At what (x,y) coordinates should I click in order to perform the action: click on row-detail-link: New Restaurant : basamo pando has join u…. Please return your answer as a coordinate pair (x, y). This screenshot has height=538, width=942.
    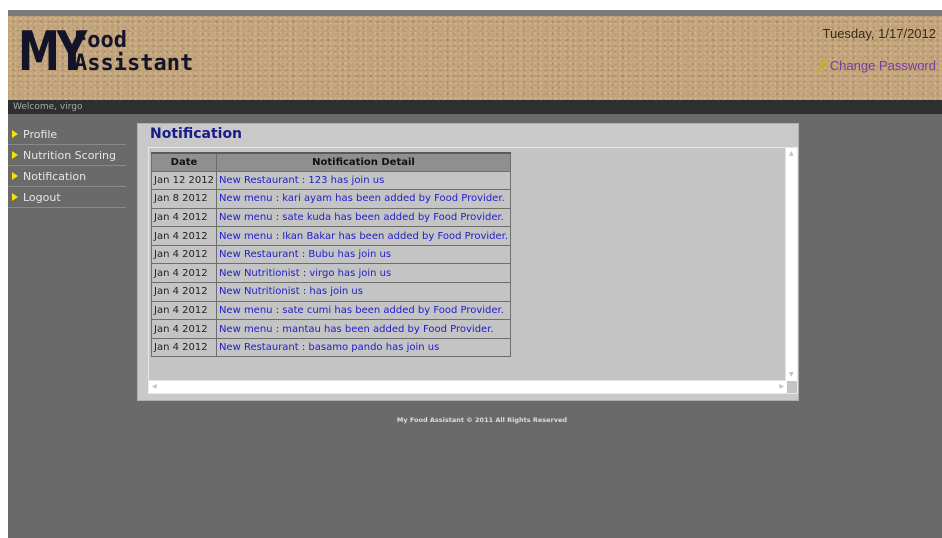
    Looking at the image, I should click on (363, 347).